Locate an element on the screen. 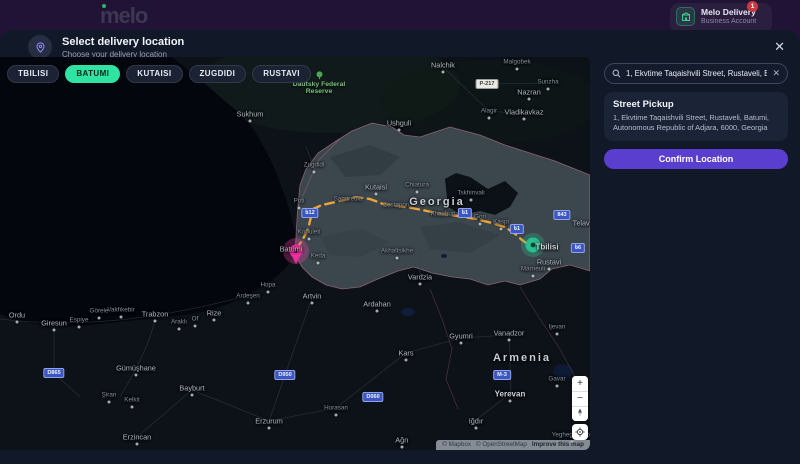 The width and height of the screenshot is (800, 464). locate-button is located at coordinates (580, 432).